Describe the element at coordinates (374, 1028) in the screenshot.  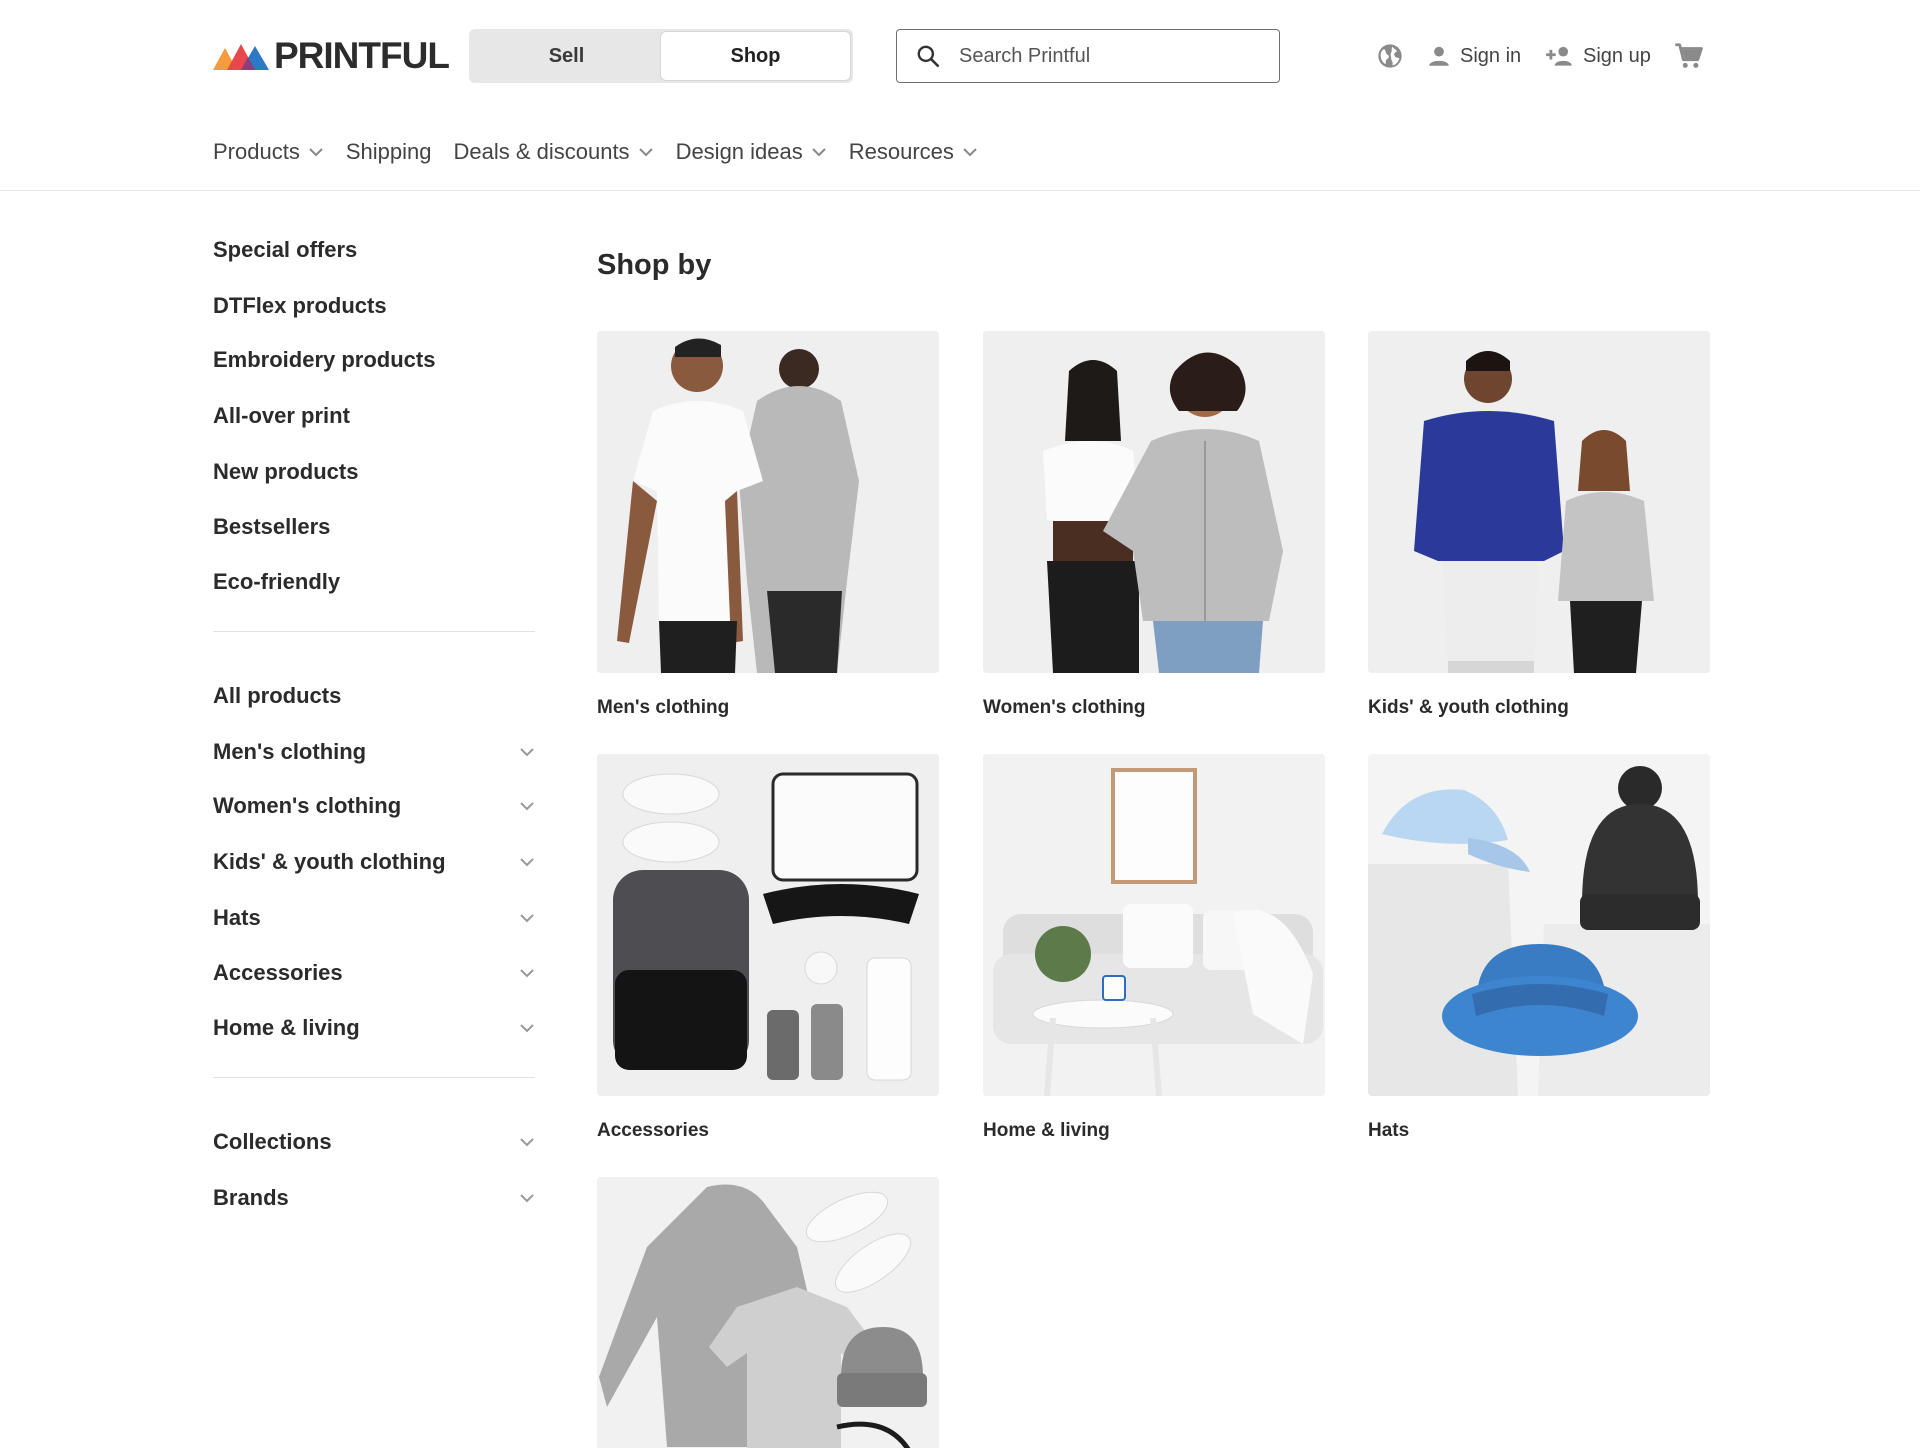
I see `sidebar-item-home-living: Home & living` at that location.